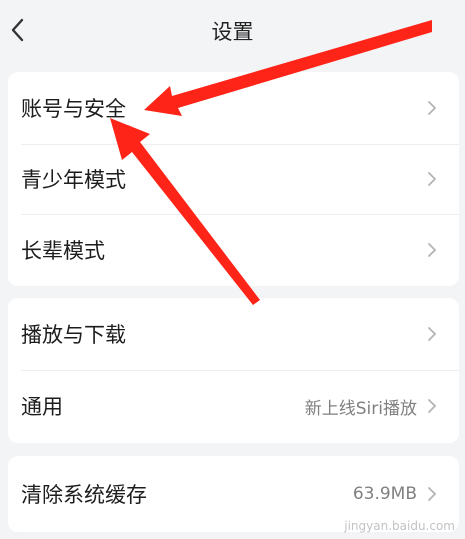  What do you see at coordinates (233, 108) in the screenshot?
I see `settings-item-account-security: 账号与安全` at bounding box center [233, 108].